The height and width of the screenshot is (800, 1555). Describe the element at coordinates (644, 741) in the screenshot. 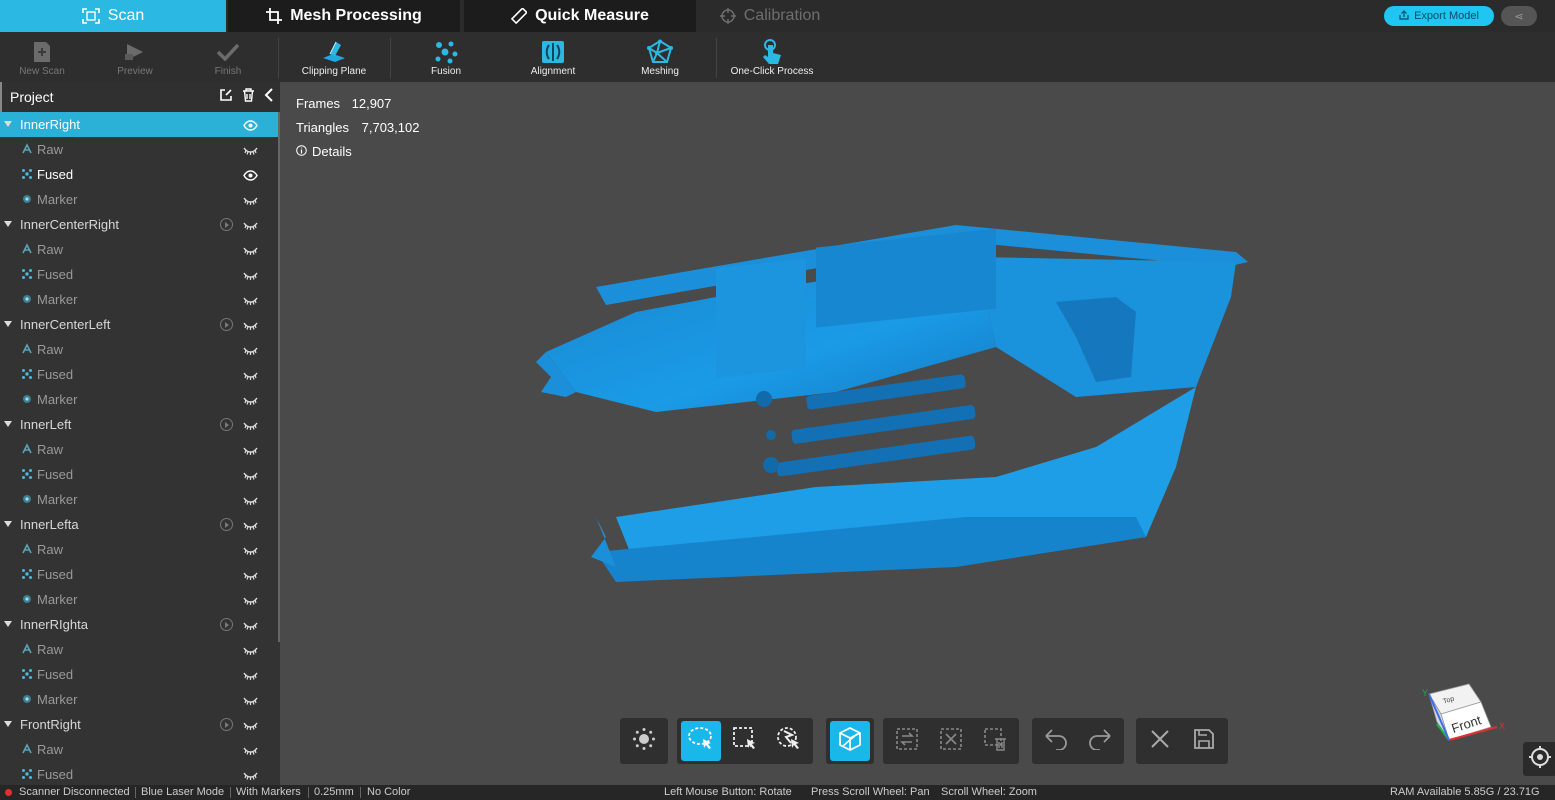

I see `lighting-button` at that location.